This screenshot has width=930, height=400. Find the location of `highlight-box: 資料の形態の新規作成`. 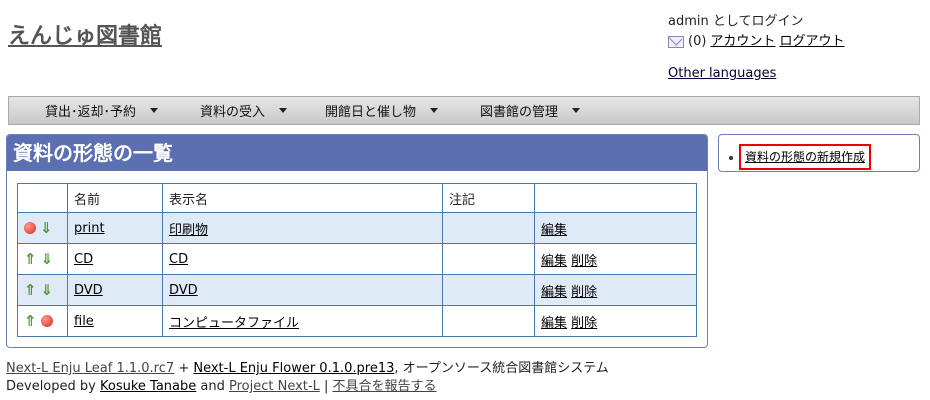

highlight-box: 資料の形態の新規作成 is located at coordinates (805, 157).